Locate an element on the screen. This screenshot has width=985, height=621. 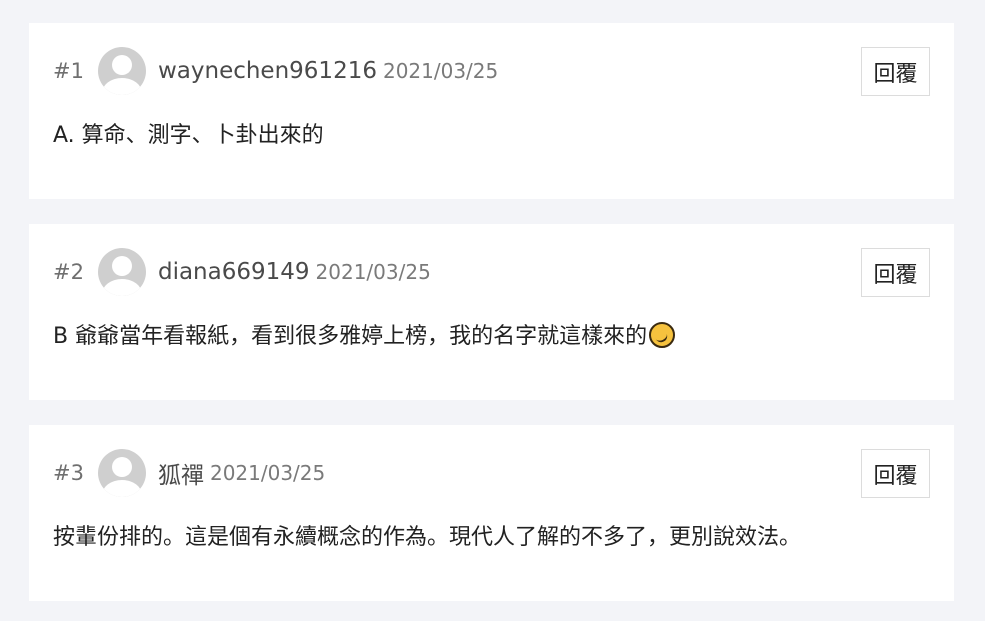
username-link: 狐禪 is located at coordinates (181, 473).